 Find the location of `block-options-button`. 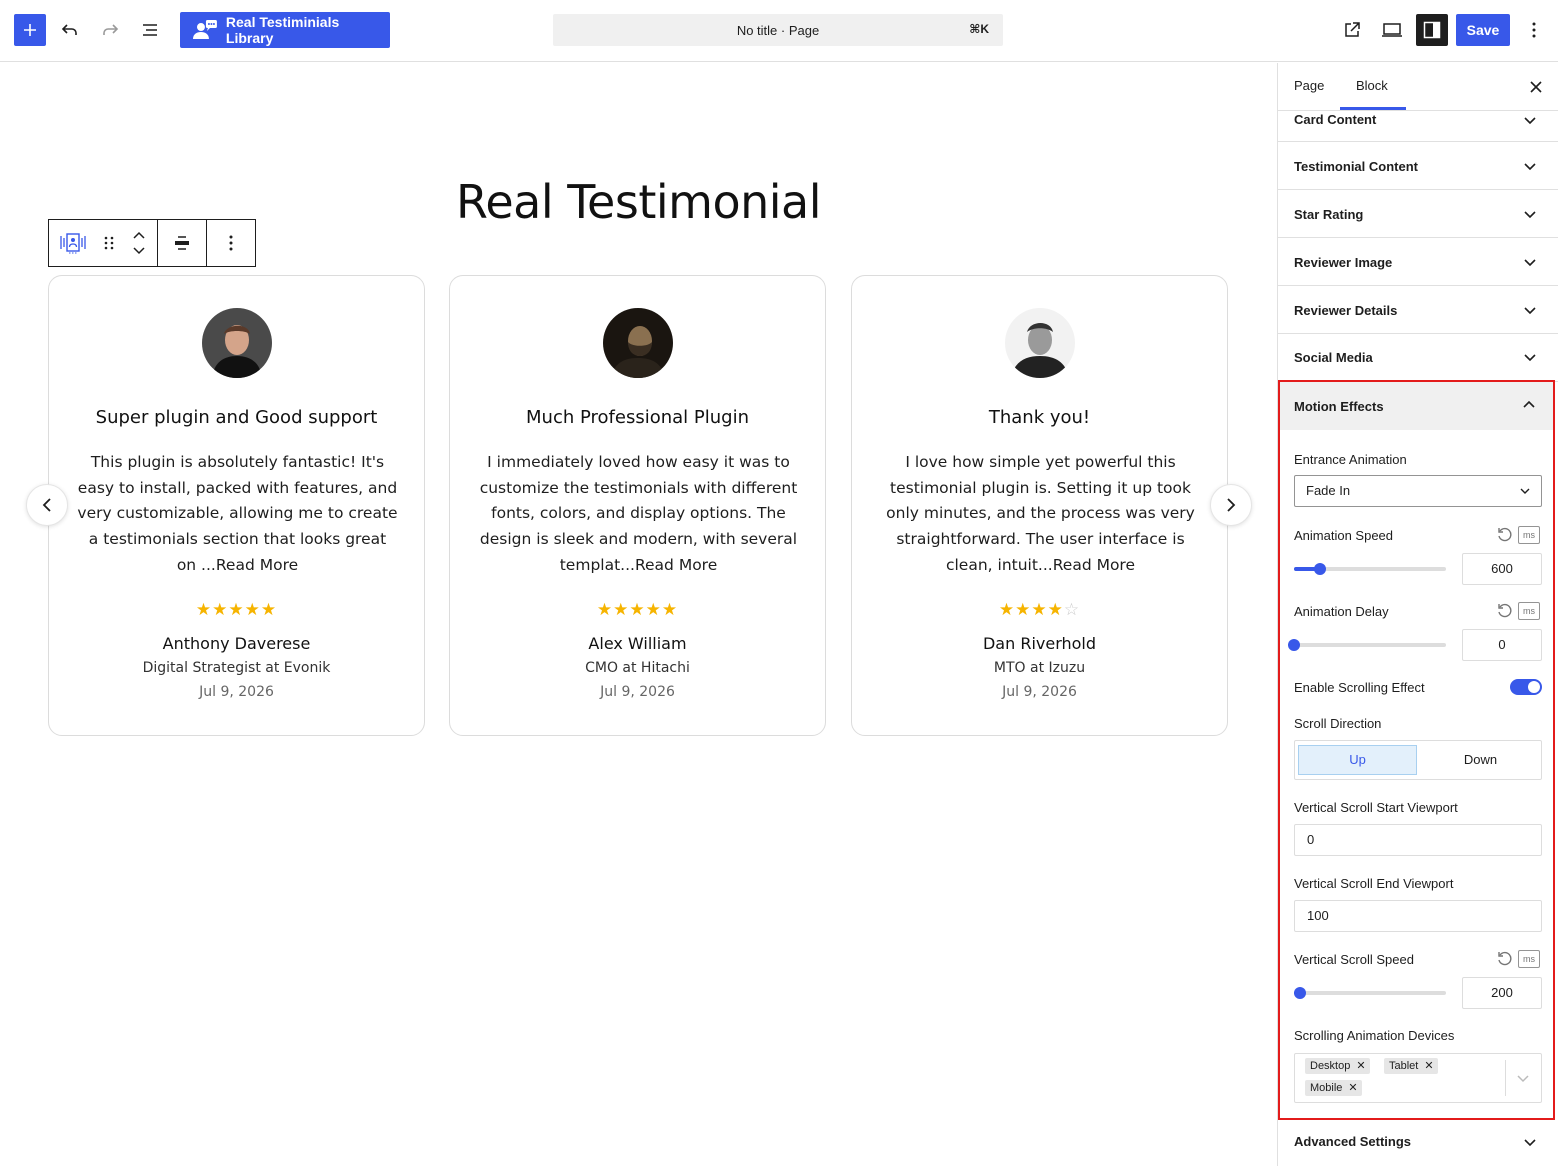

block-options-button is located at coordinates (231, 243).